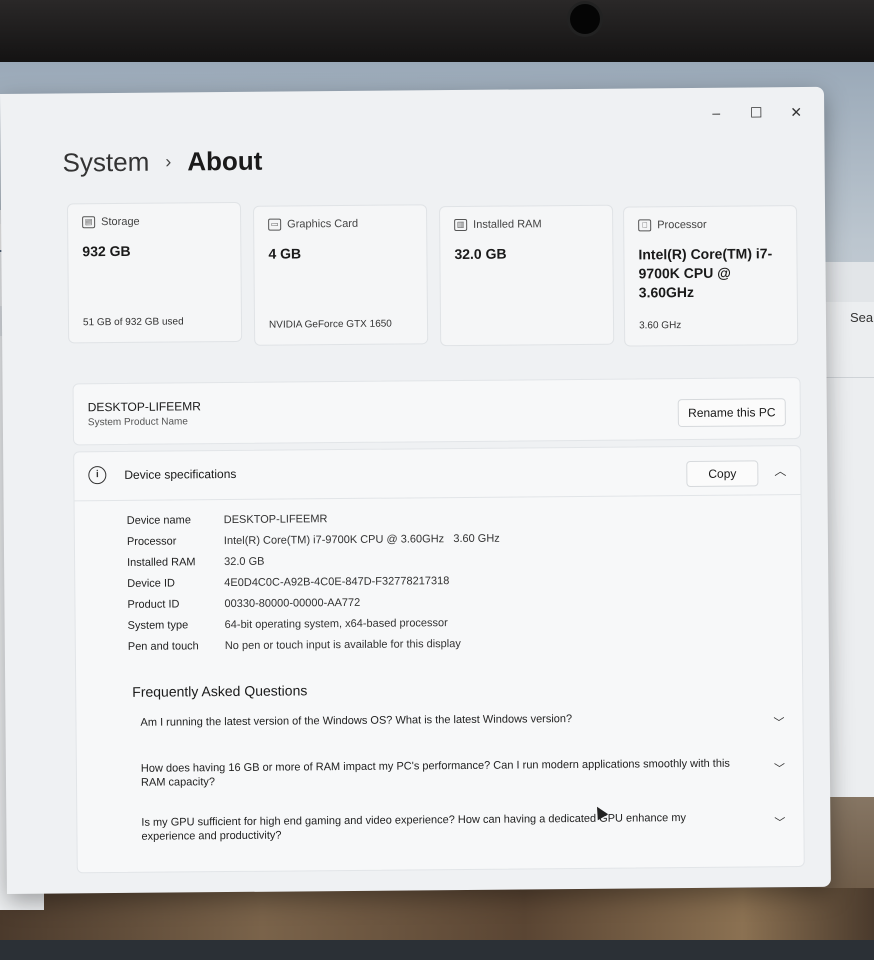 Image resolution: width=874 pixels, height=960 pixels. Describe the element at coordinates (105, 163) in the screenshot. I see `breadcrumb-system: System` at that location.